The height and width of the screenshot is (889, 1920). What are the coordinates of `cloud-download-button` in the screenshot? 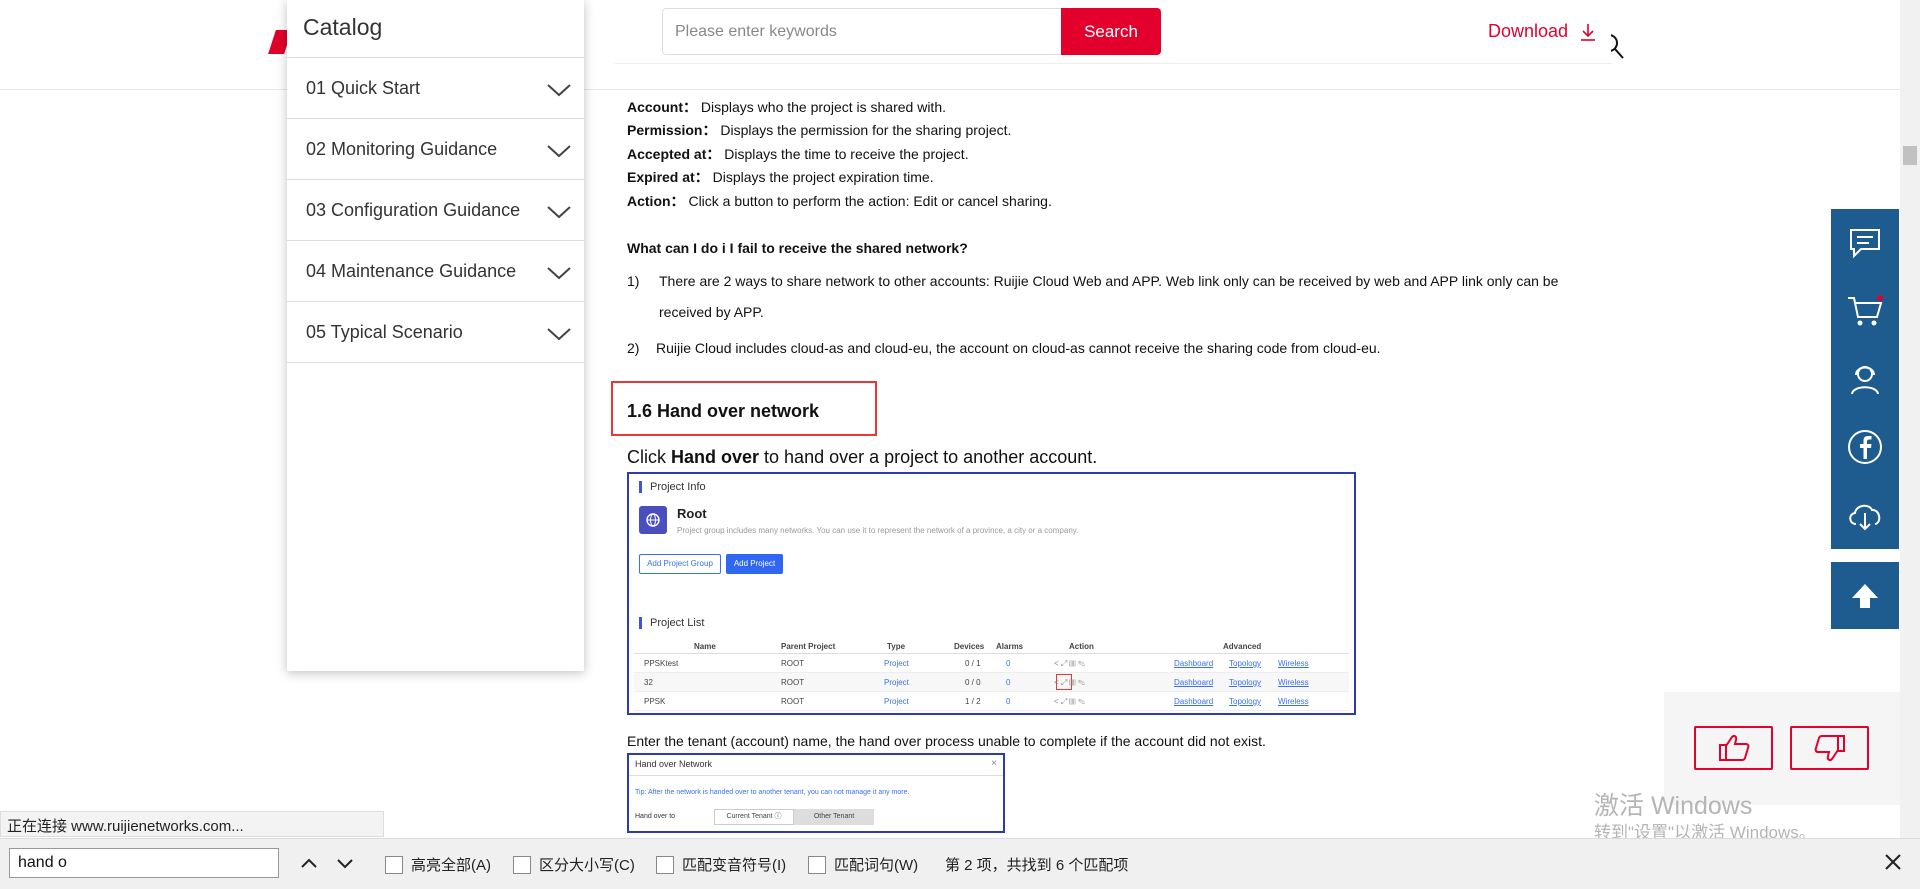 It's located at (1865, 515).